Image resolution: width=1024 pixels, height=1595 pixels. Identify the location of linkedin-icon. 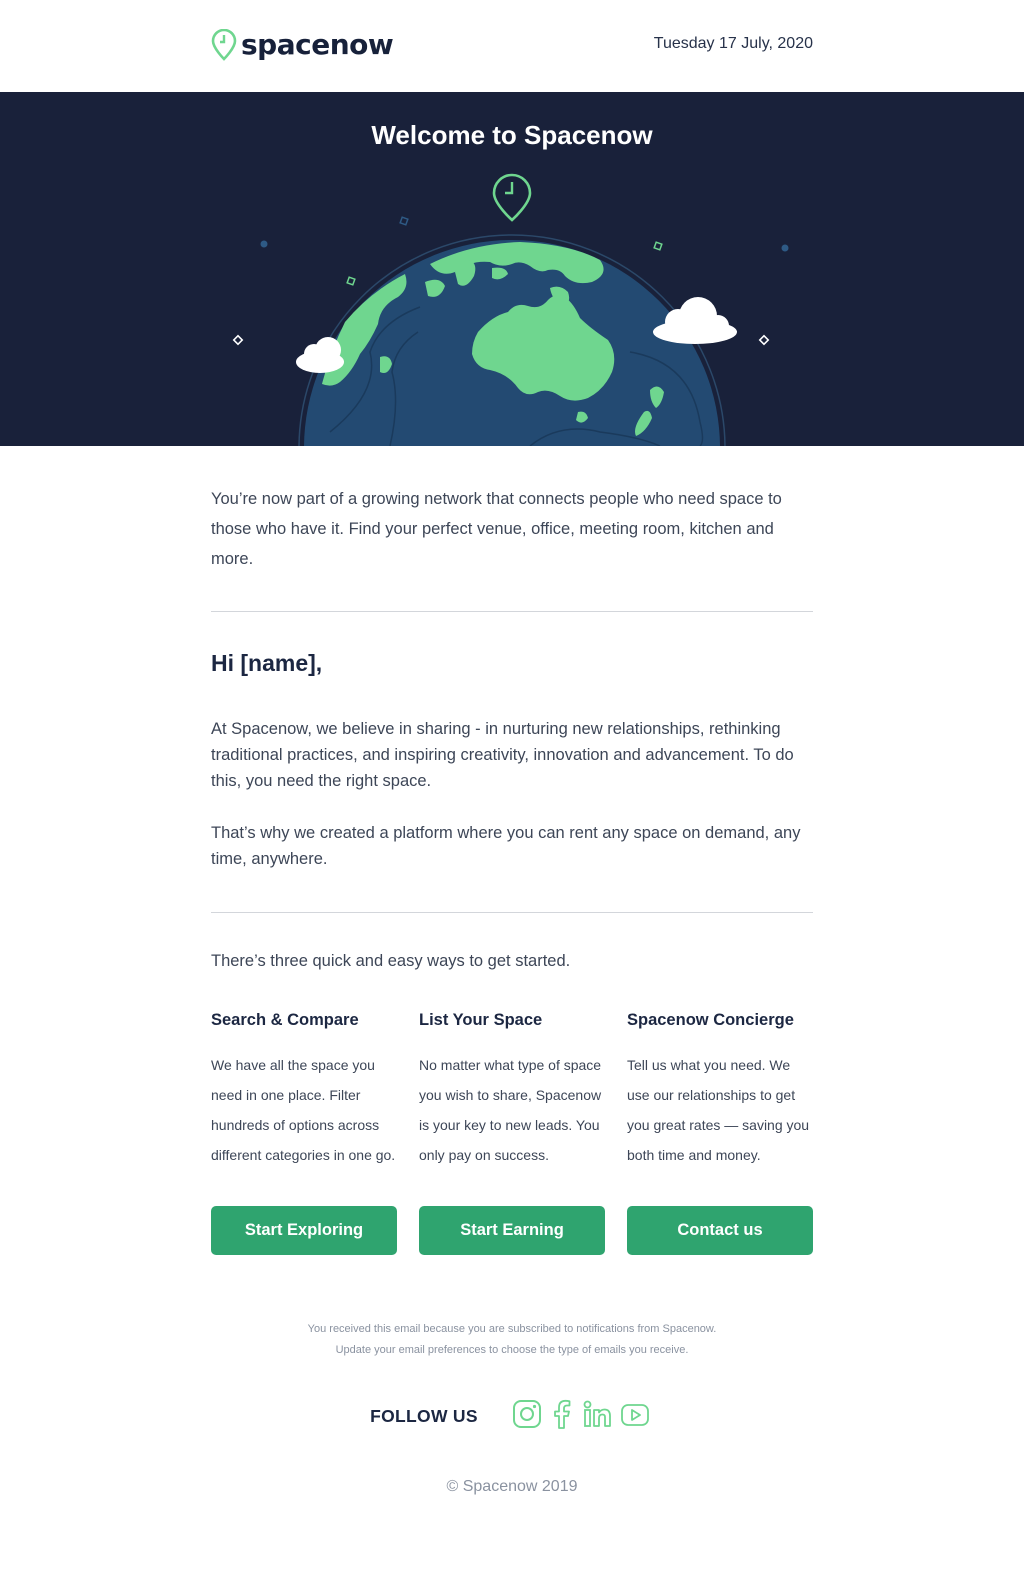
(597, 1416).